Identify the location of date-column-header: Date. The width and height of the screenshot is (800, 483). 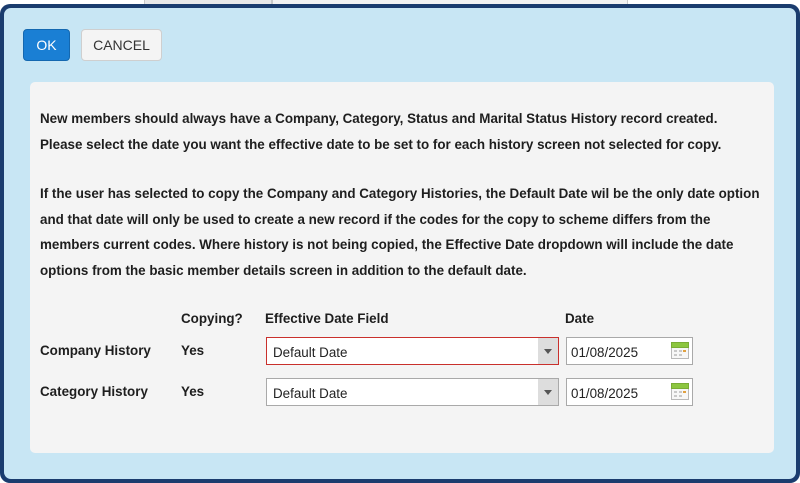
(580, 318).